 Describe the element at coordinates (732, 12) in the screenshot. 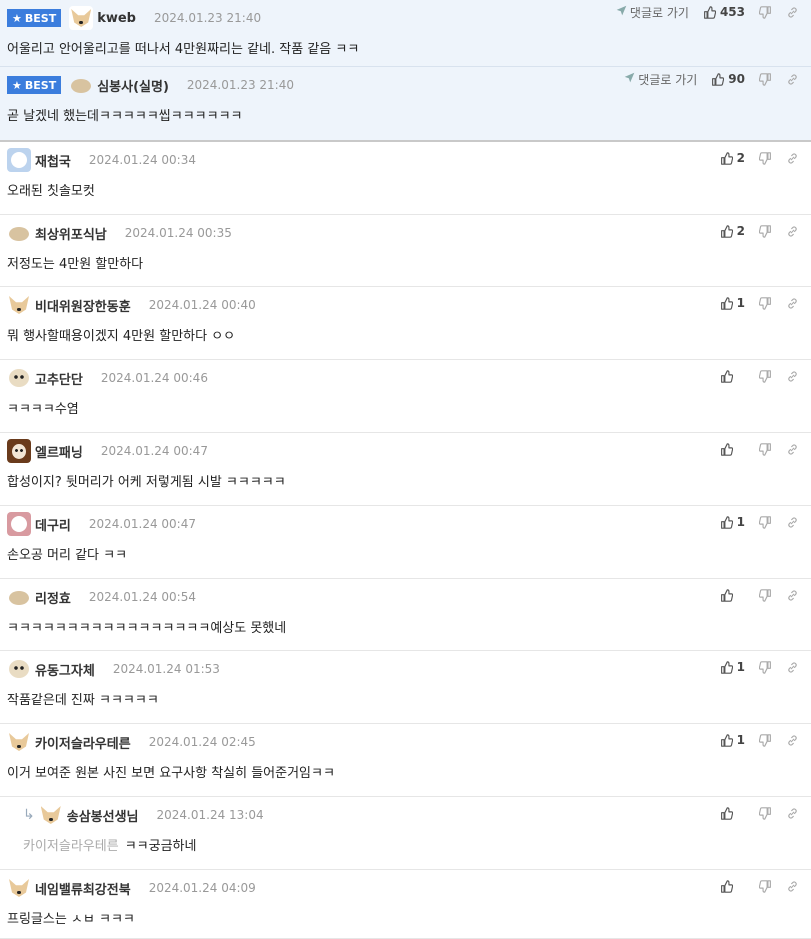

I see `like-count: 453` at that location.